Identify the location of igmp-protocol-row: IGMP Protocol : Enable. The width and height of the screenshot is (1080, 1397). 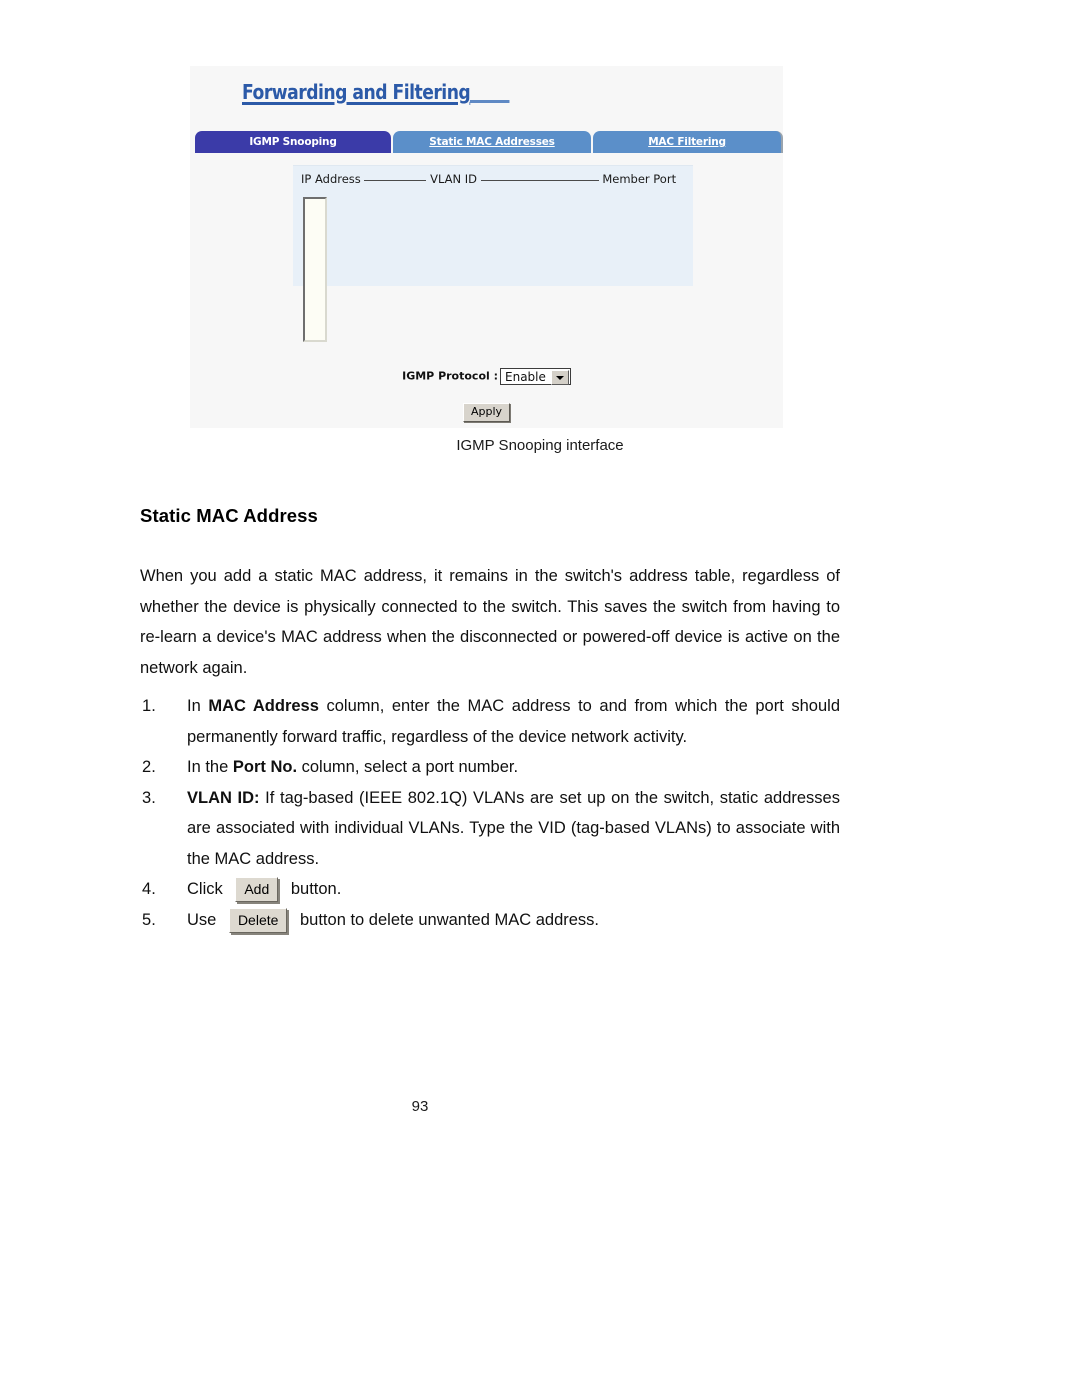
(486, 376).